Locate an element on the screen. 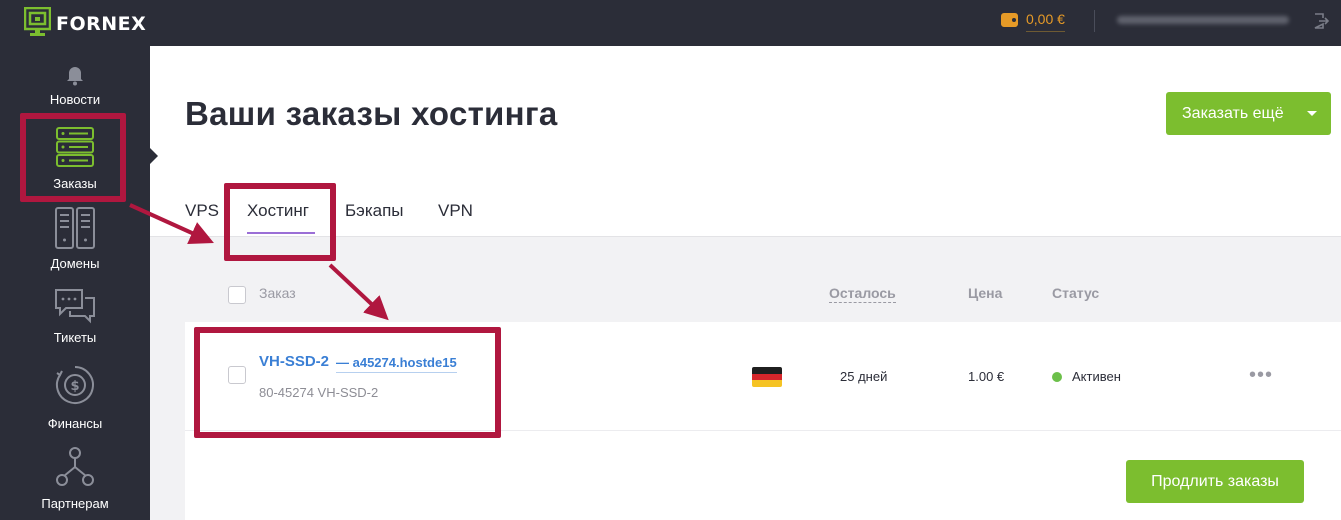  annotation-arrows is located at coordinates (259, 262).